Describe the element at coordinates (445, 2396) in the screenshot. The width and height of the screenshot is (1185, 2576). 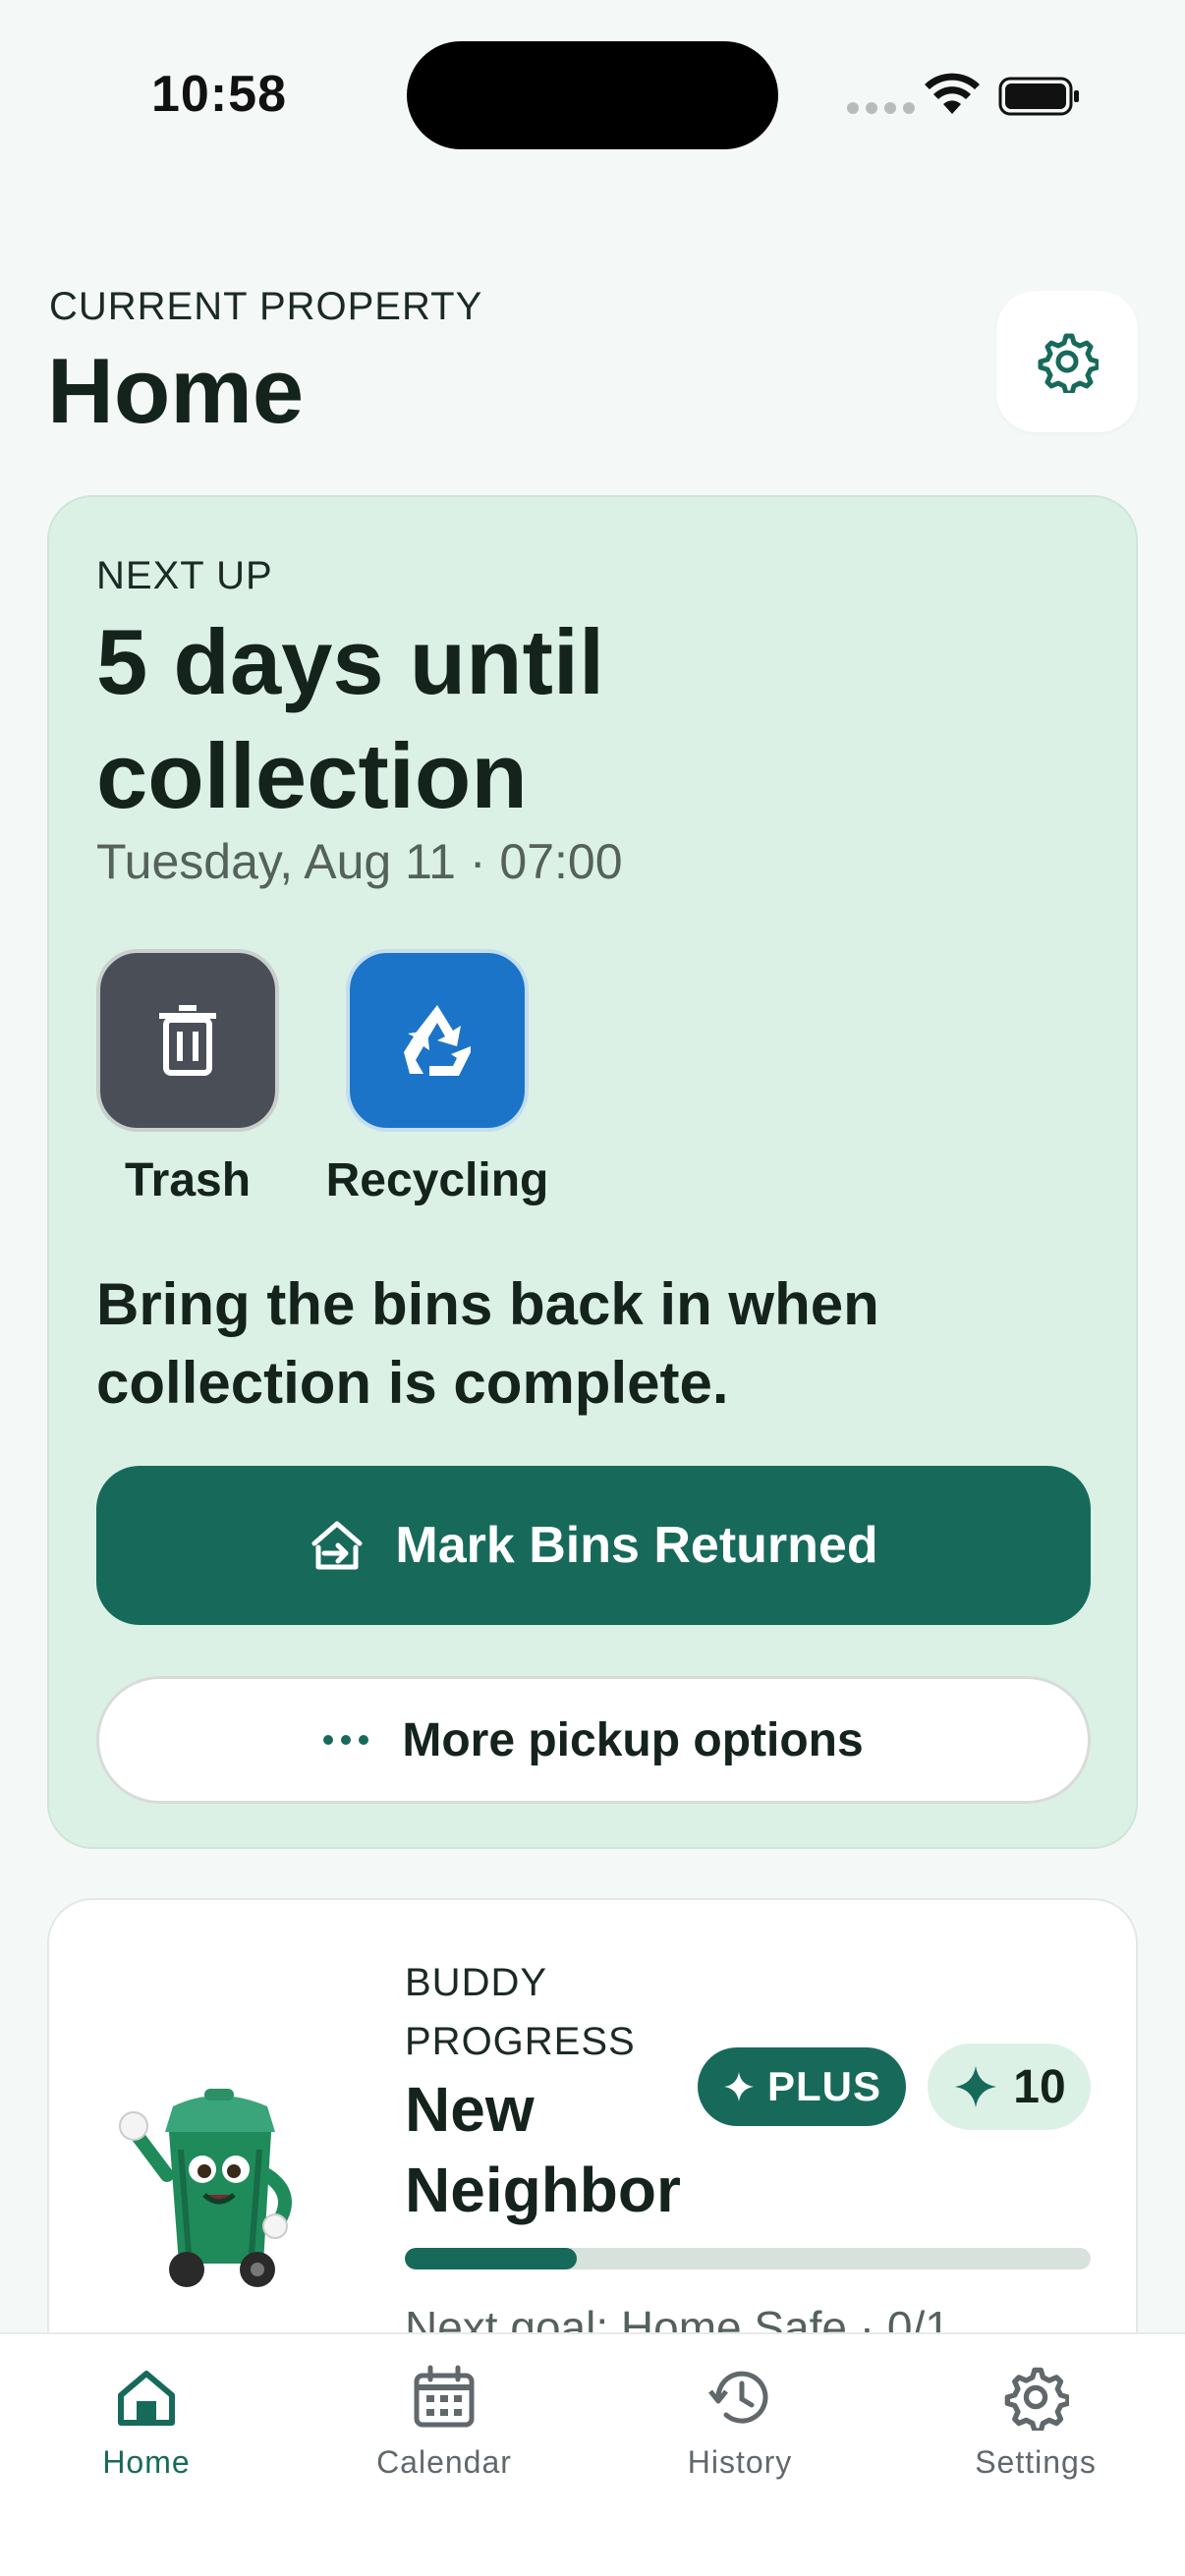
I see `calendar-icon` at that location.